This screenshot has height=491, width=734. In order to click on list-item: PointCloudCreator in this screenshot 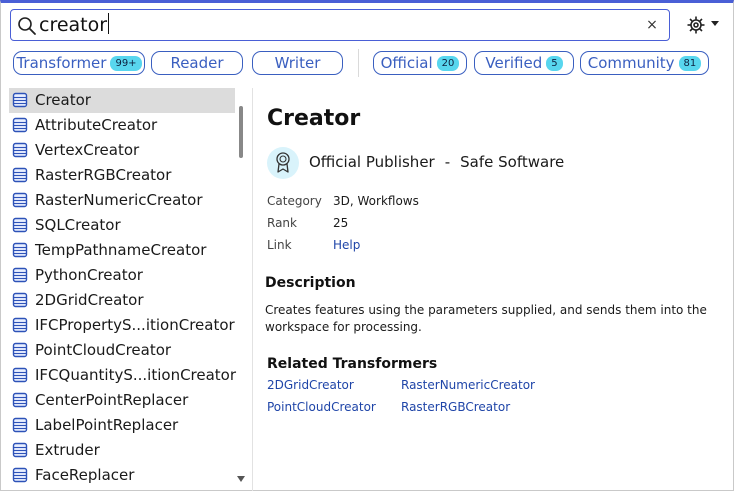, I will do `click(122, 350)`.